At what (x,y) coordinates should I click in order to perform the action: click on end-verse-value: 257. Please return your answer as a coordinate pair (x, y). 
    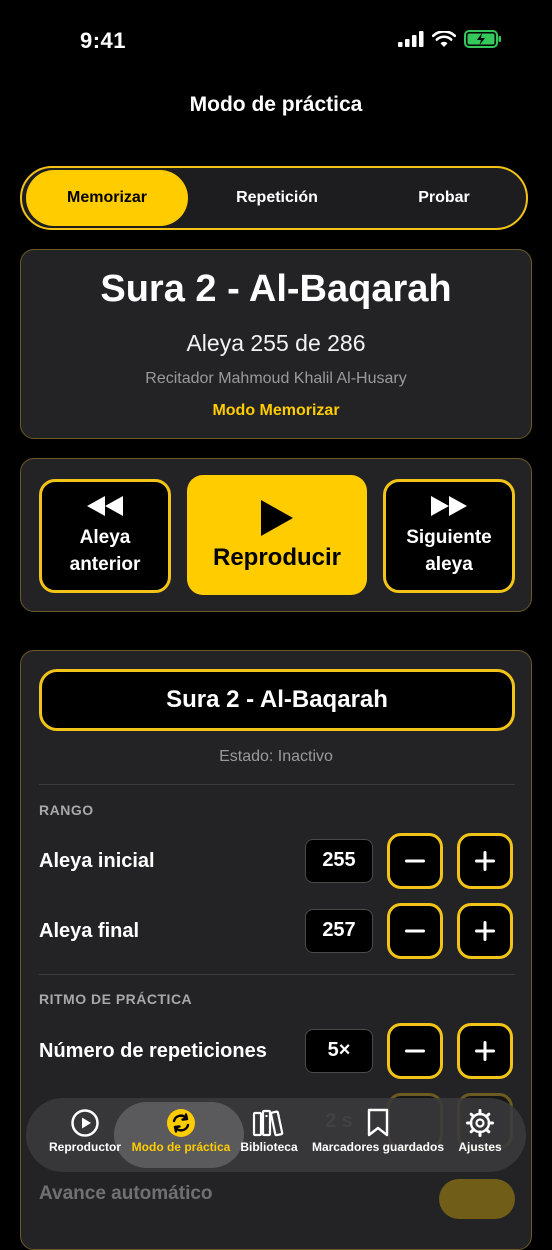
    Looking at the image, I should click on (339, 931).